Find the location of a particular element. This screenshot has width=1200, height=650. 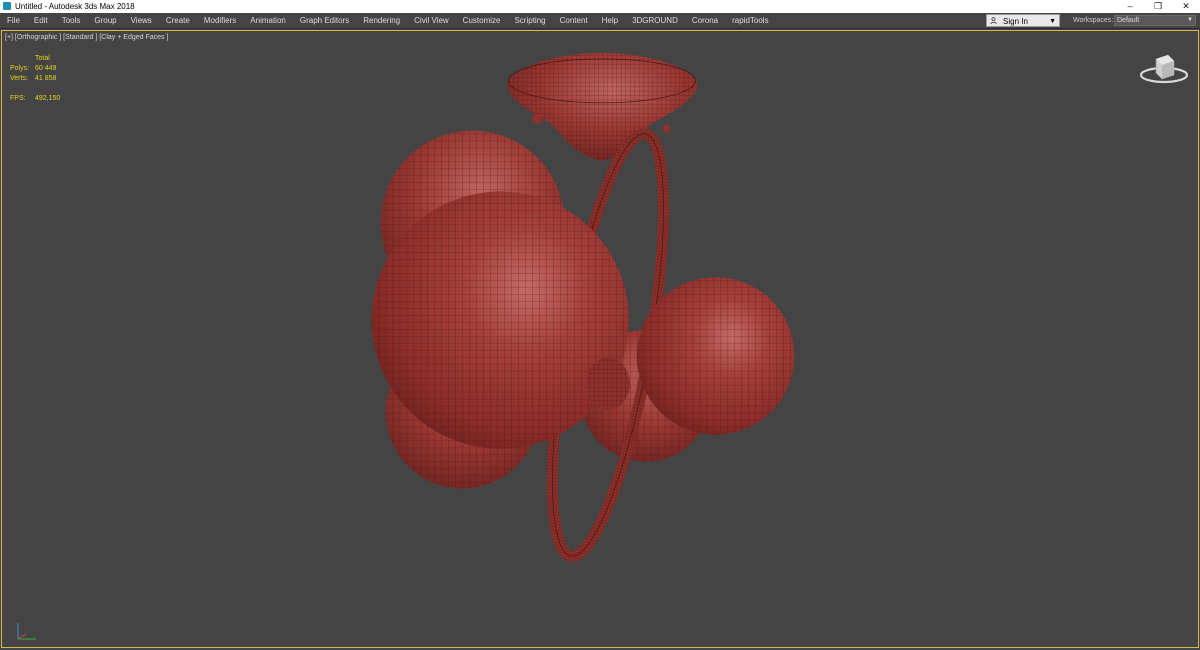

menu-help: Help is located at coordinates (610, 20).